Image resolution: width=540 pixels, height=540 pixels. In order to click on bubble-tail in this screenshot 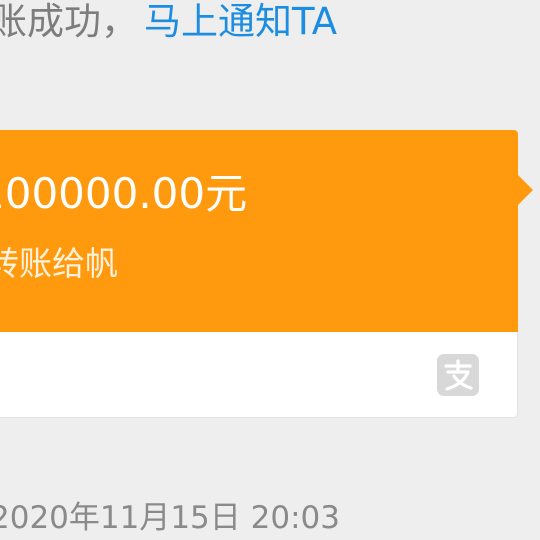, I will do `click(525, 190)`.